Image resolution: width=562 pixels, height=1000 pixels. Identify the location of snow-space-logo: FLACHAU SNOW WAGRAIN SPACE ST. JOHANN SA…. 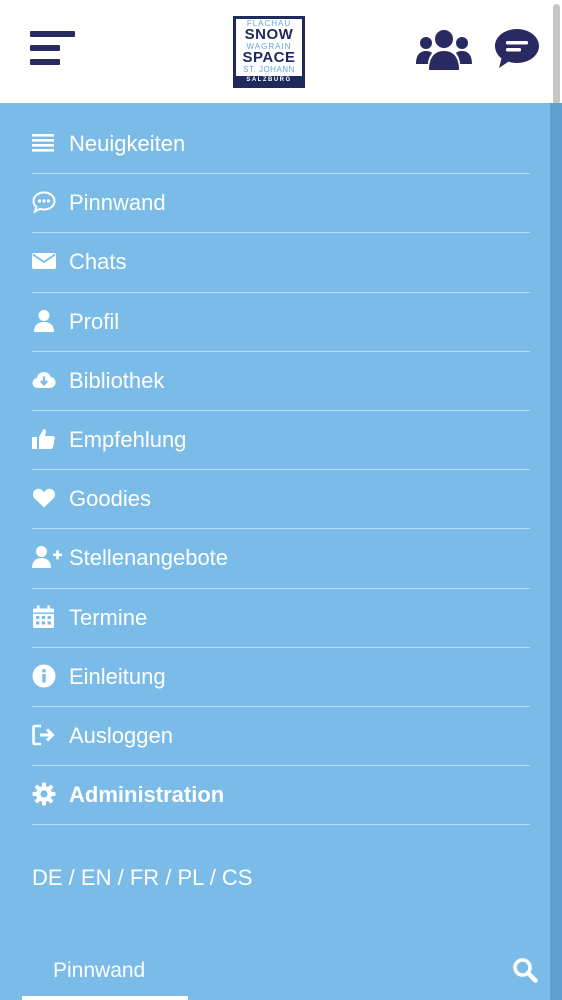
(269, 52).